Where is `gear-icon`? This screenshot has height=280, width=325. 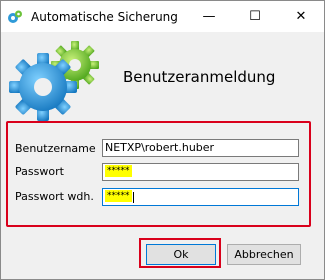 gear-icon is located at coordinates (15, 16).